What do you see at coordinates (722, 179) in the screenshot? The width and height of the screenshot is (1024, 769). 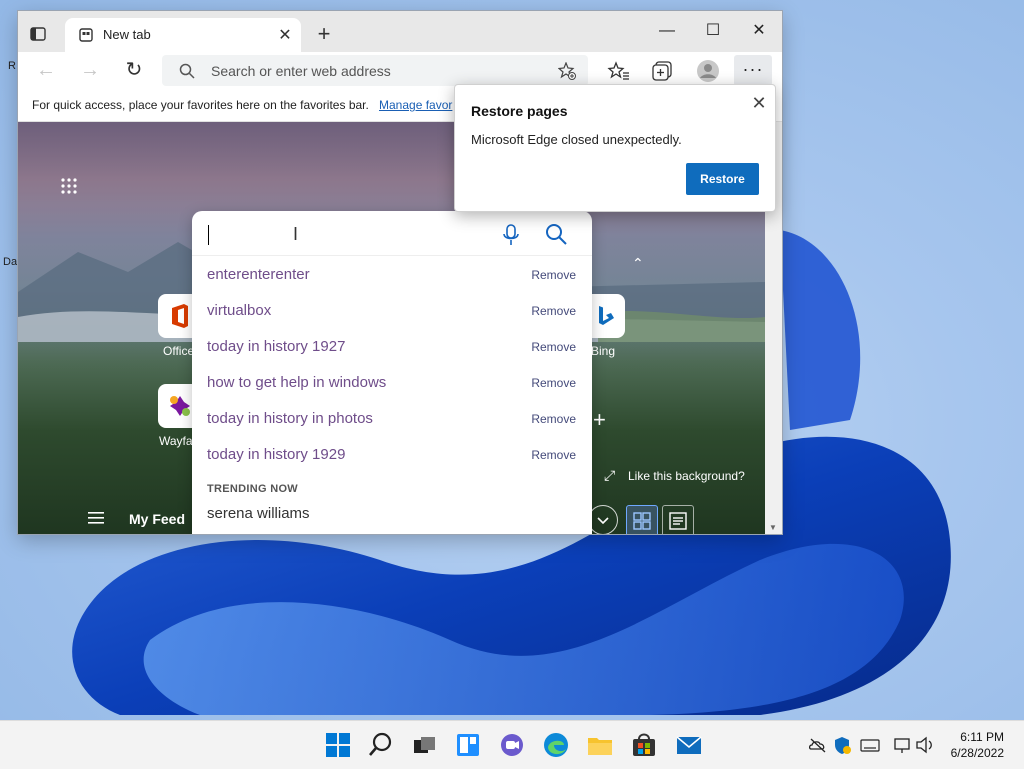 I see `restore-button: Restore` at bounding box center [722, 179].